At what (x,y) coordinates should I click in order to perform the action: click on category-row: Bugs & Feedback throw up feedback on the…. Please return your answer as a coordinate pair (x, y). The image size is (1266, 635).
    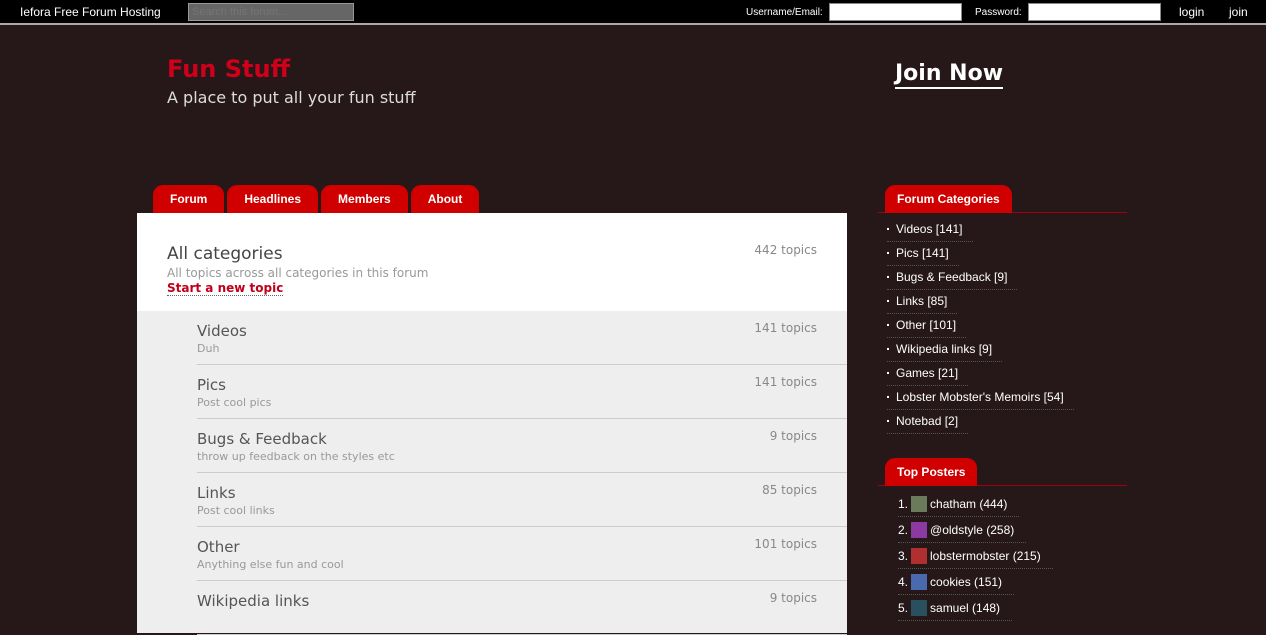
    Looking at the image, I should click on (522, 446).